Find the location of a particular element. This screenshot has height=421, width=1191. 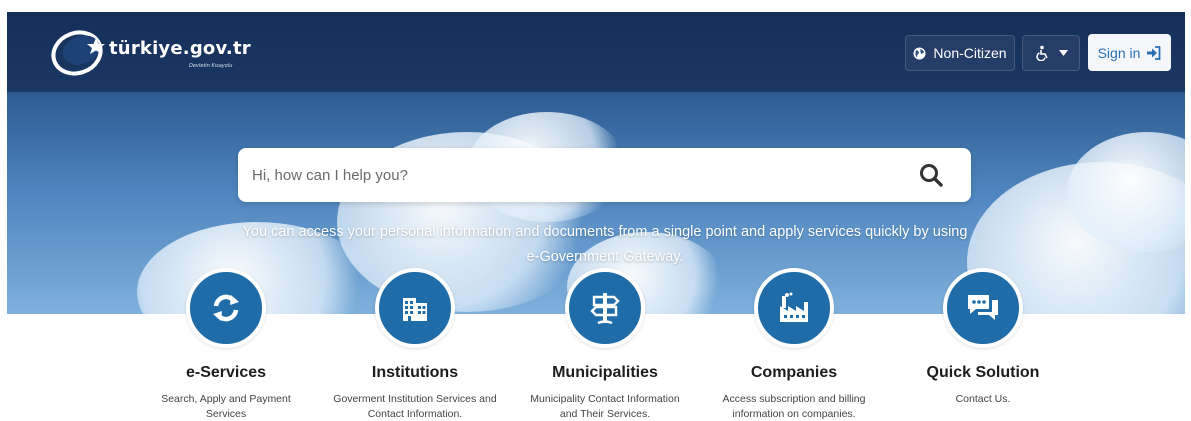

card-title: Institutions is located at coordinates (415, 372).